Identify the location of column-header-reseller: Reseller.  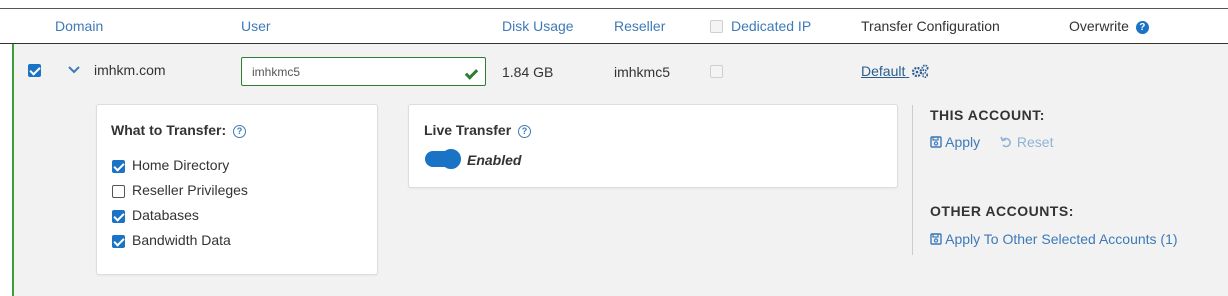
(639, 26).